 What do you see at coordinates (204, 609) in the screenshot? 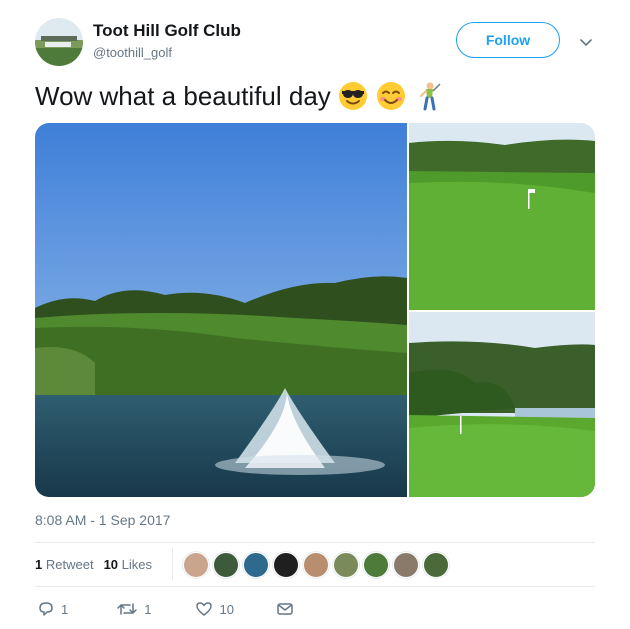
I see `heart-icon` at bounding box center [204, 609].